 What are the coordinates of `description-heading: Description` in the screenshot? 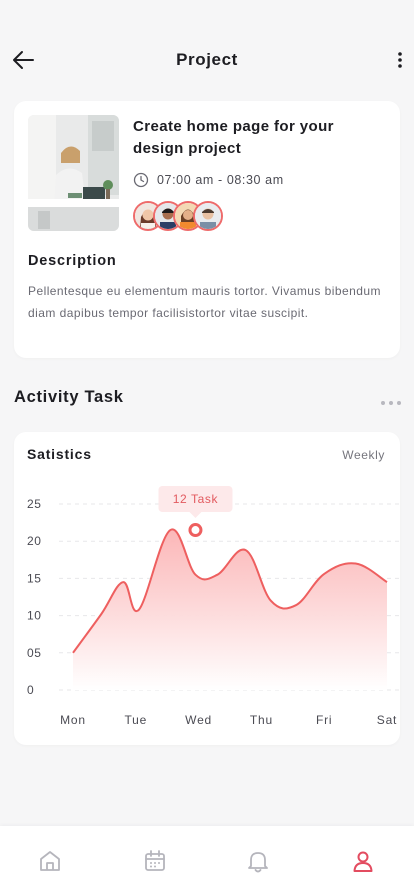 It's located at (72, 261).